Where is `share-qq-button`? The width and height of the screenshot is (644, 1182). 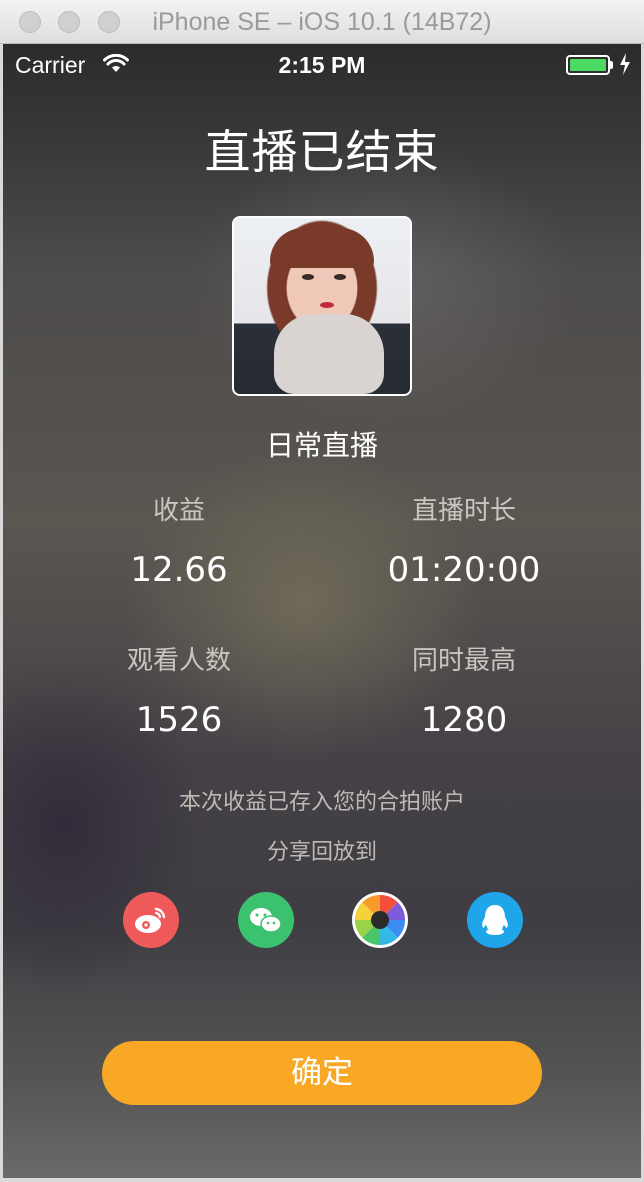
share-qq-button is located at coordinates (495, 920).